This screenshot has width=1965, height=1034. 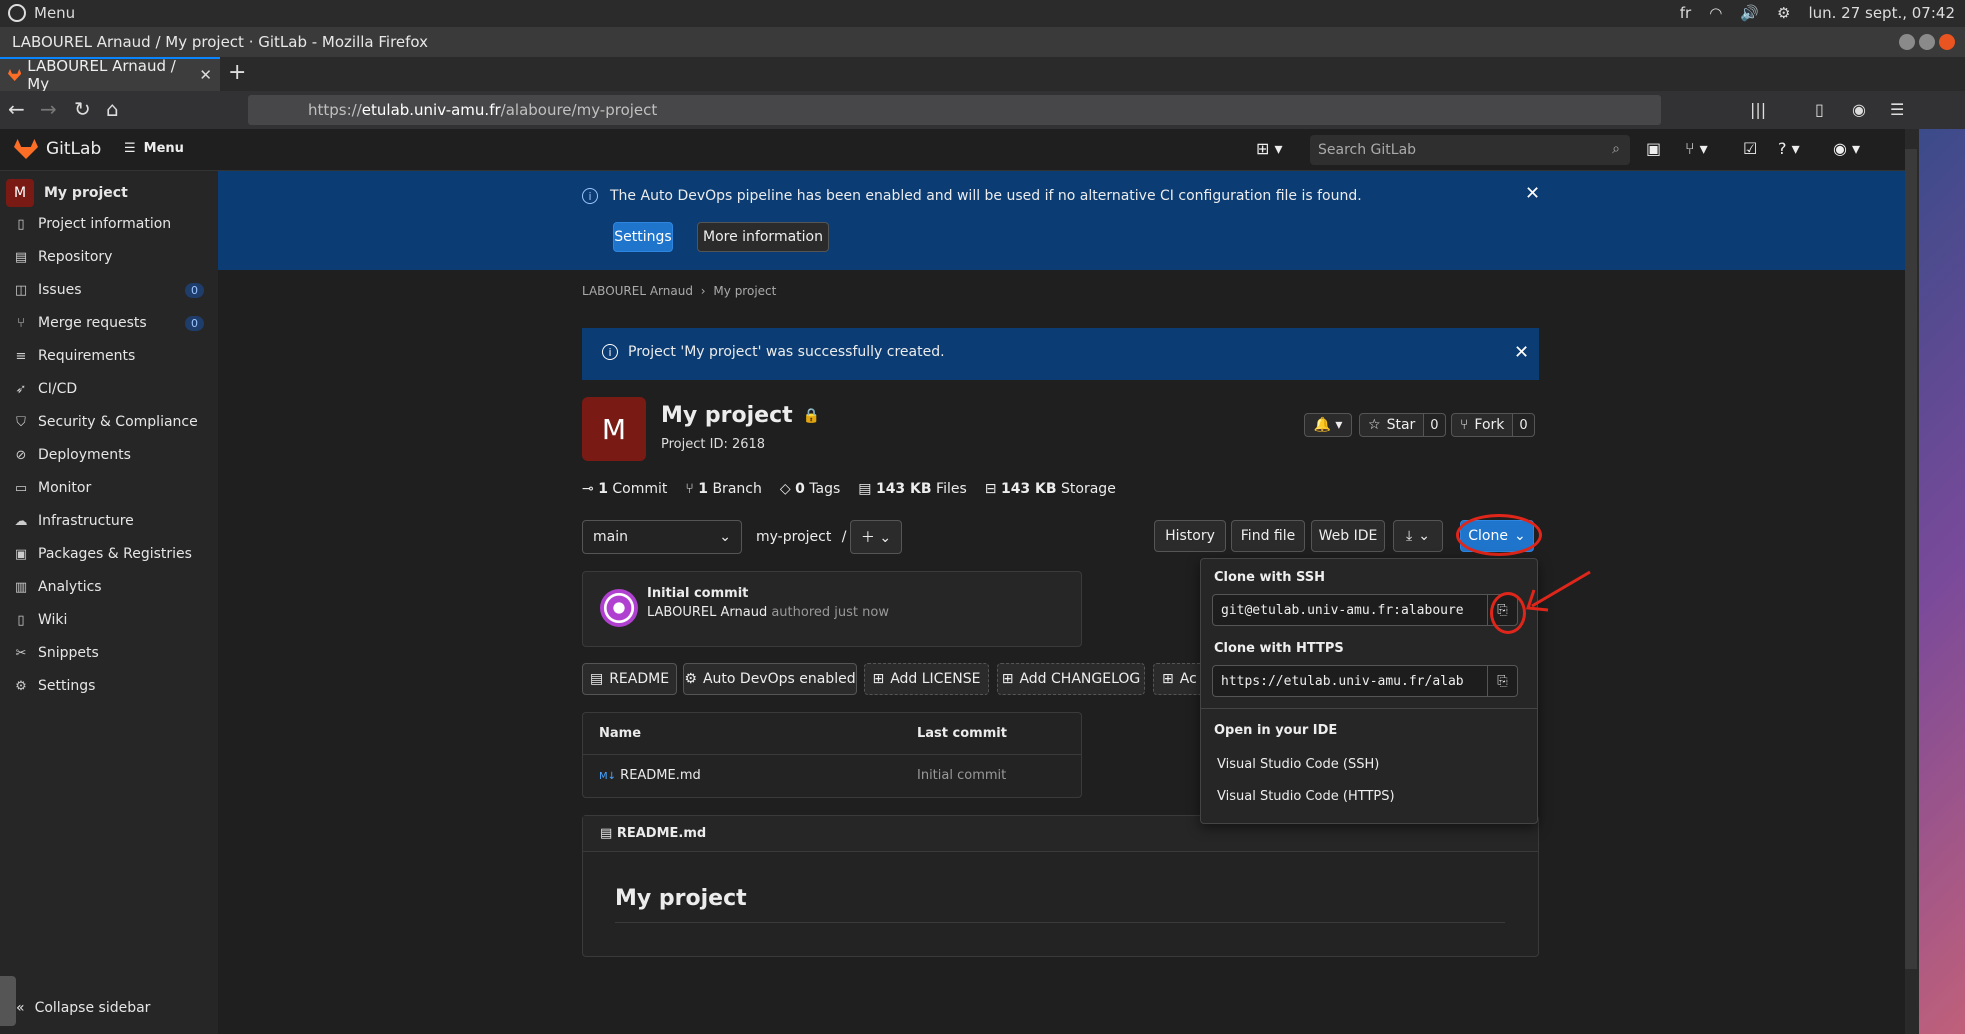 What do you see at coordinates (83, 1008) in the screenshot?
I see `collapse-sidebar-button: « Collapse sidebar` at bounding box center [83, 1008].